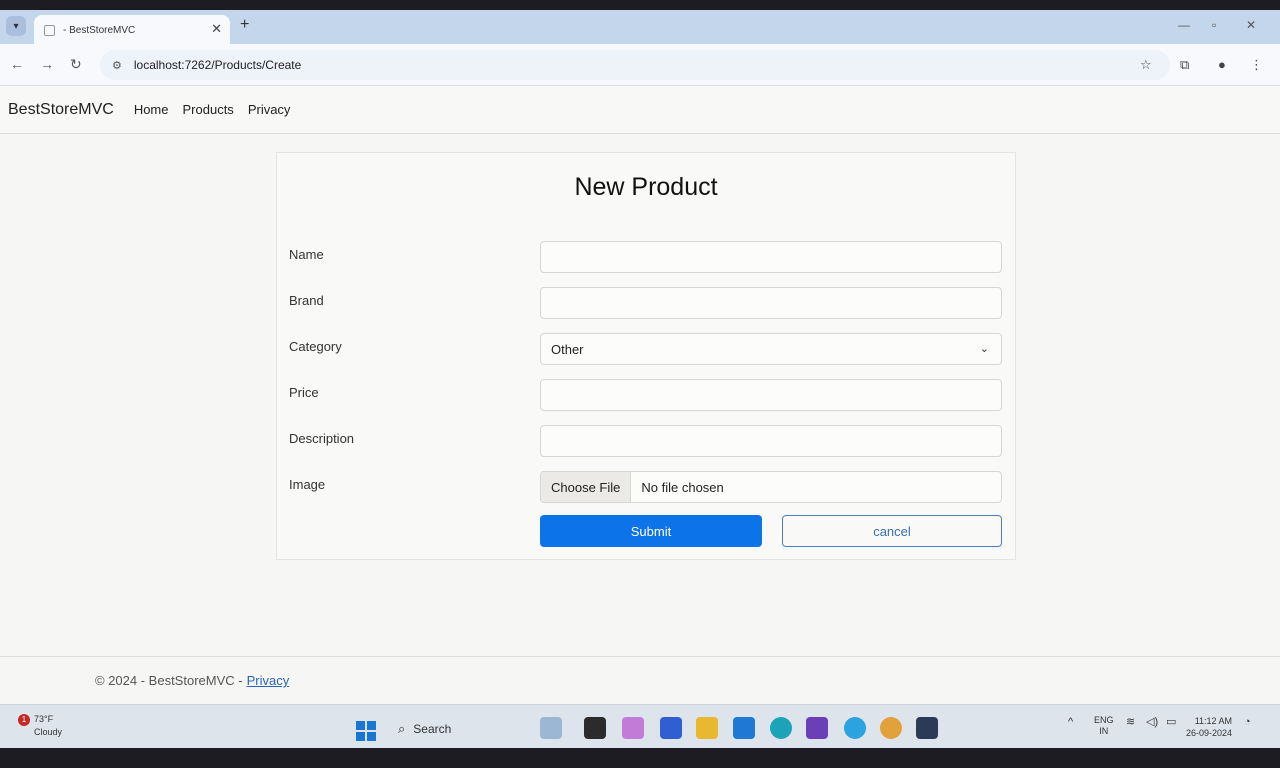 Image resolution: width=1280 pixels, height=768 pixels. Describe the element at coordinates (1070, 722) in the screenshot. I see `tray-overflow-icon: ^` at that location.